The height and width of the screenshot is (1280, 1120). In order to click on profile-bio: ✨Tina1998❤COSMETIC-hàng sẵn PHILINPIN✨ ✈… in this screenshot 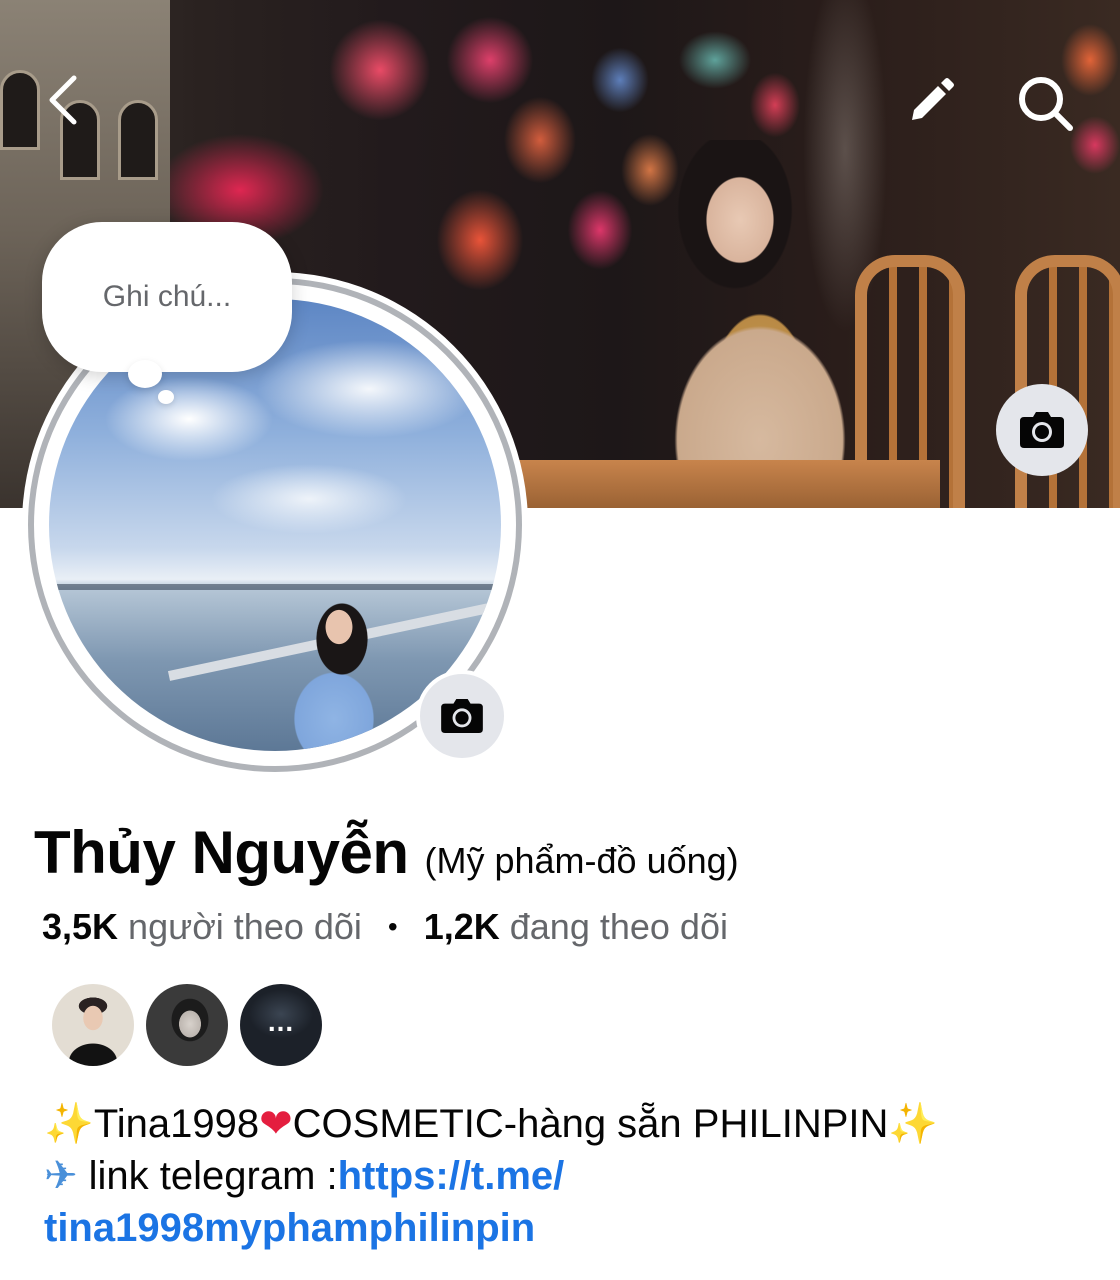, I will do `click(564, 1176)`.